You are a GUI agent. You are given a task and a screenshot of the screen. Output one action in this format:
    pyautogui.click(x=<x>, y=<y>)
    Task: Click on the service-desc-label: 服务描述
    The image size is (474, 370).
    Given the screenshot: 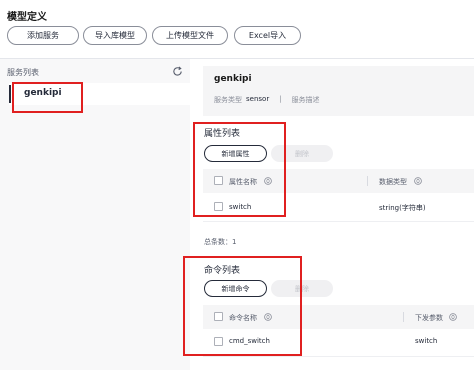 What is the action you would take?
    pyautogui.click(x=305, y=100)
    